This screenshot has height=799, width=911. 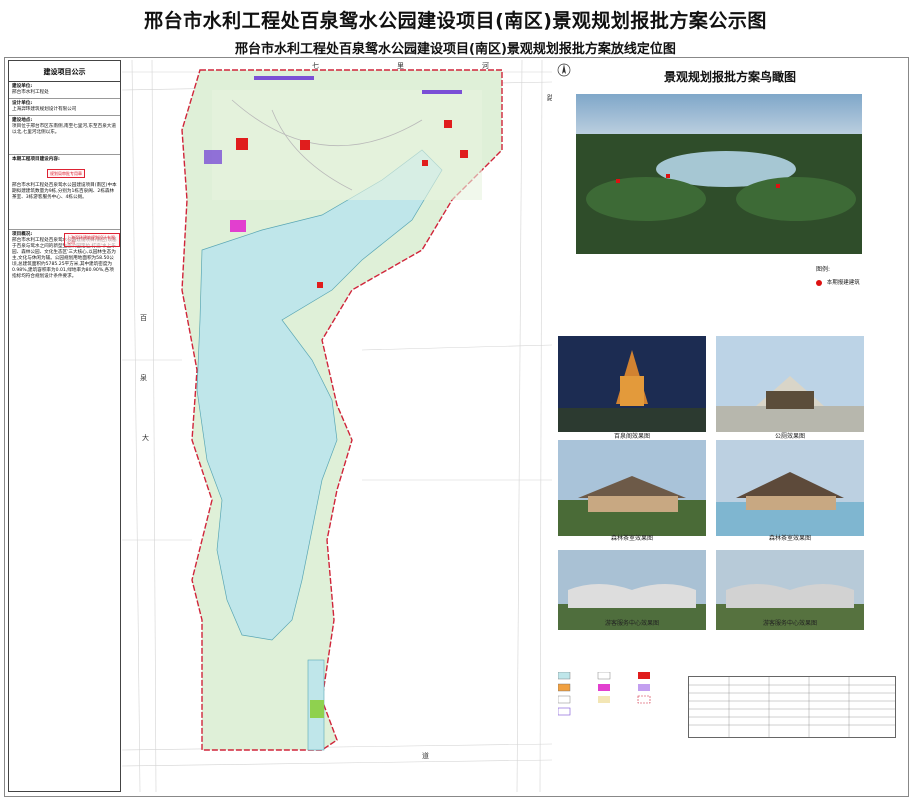 What do you see at coordinates (315, 65) in the screenshot?
I see `road-label-qi: 七` at bounding box center [315, 65].